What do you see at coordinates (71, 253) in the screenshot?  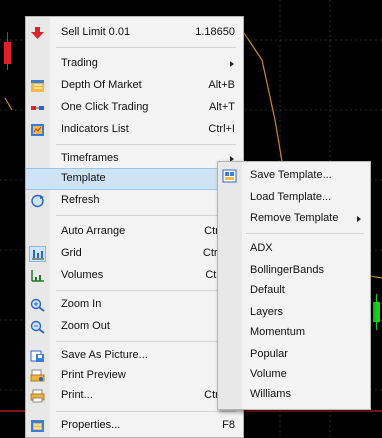 I see `menu-item-label: Grid` at bounding box center [71, 253].